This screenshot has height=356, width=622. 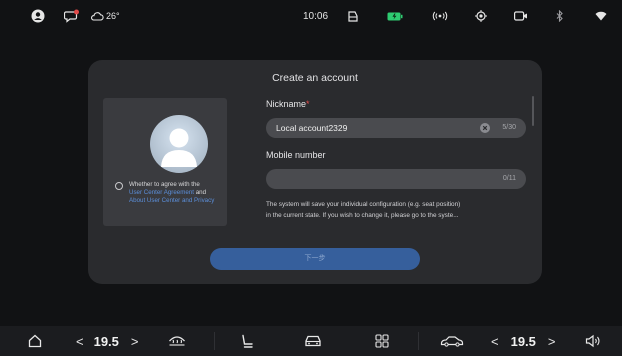 What do you see at coordinates (440, 16) in the screenshot?
I see `hotspot-icon` at bounding box center [440, 16].